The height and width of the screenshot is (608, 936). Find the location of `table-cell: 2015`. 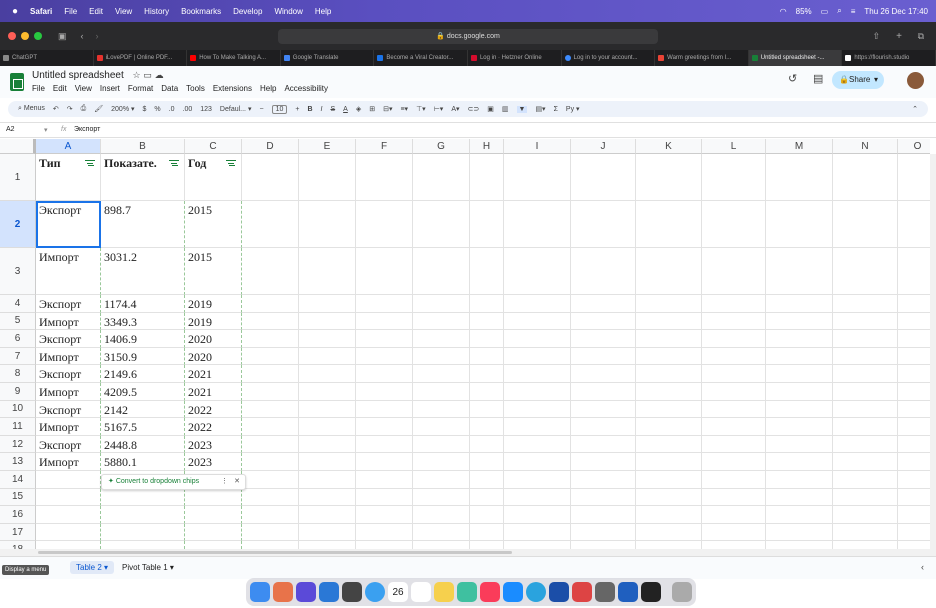

table-cell: 2015 is located at coordinates (213, 224).